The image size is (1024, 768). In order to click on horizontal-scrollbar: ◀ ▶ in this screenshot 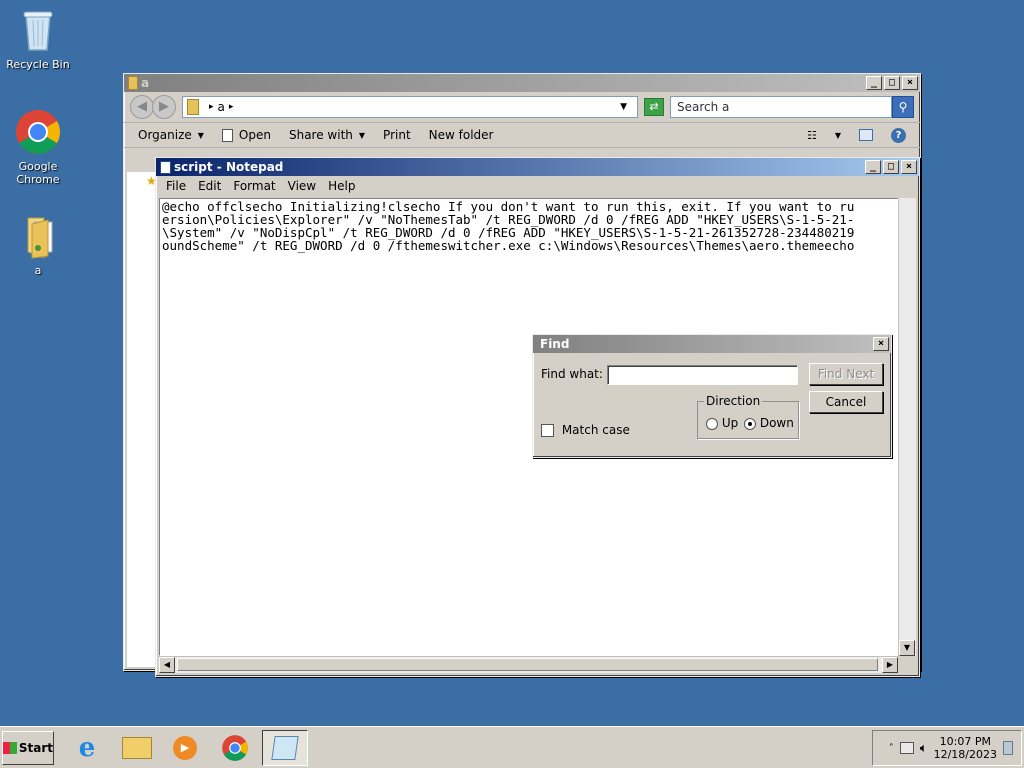, I will do `click(528, 664)`.